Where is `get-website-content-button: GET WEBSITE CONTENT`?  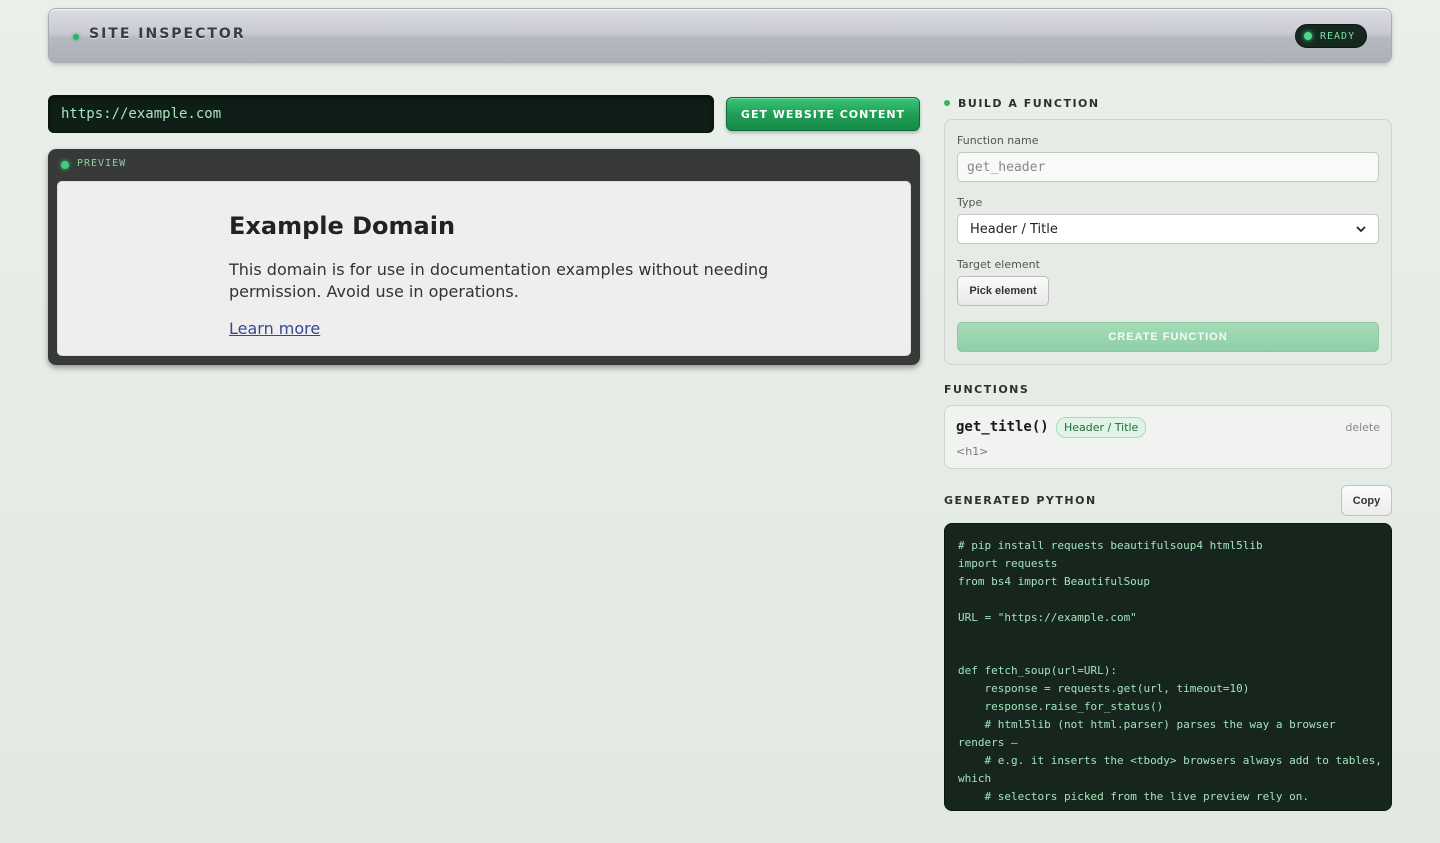
get-website-content-button: GET WEBSITE CONTENT is located at coordinates (823, 114).